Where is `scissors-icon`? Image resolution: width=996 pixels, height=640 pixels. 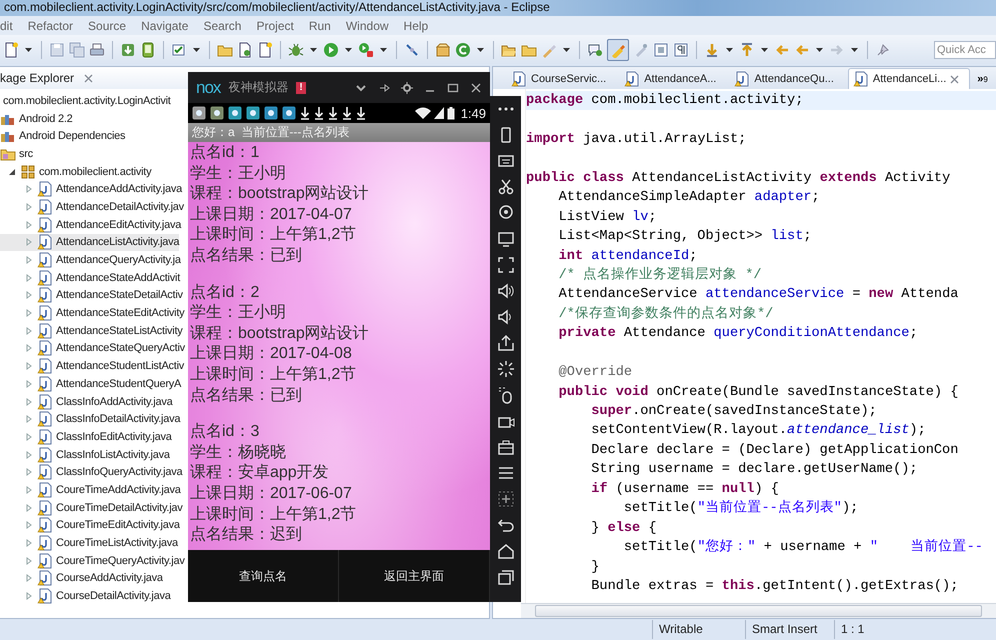 scissors-icon is located at coordinates (505, 187).